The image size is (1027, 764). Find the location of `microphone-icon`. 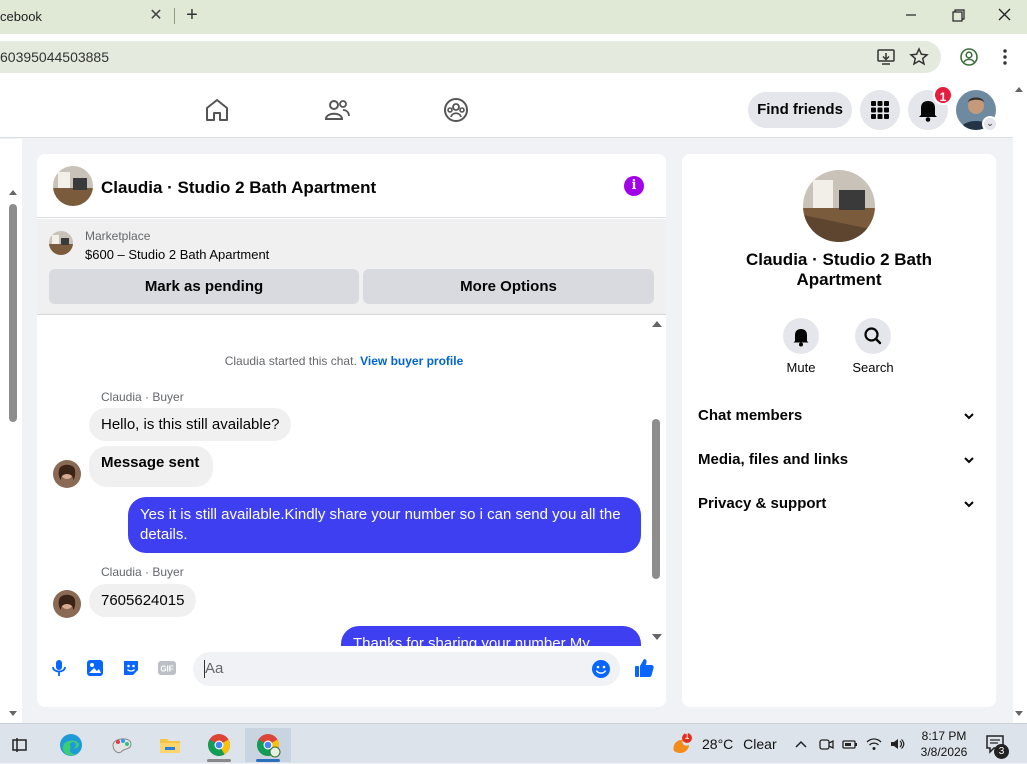

microphone-icon is located at coordinates (59, 668).